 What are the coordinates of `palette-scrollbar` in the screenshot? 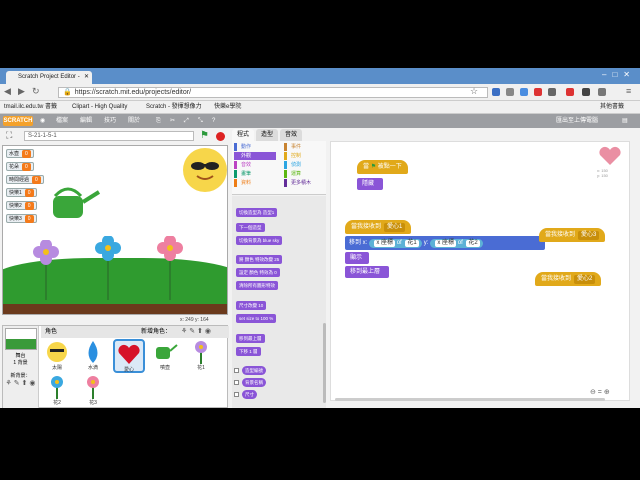 It's located at (324, 363).